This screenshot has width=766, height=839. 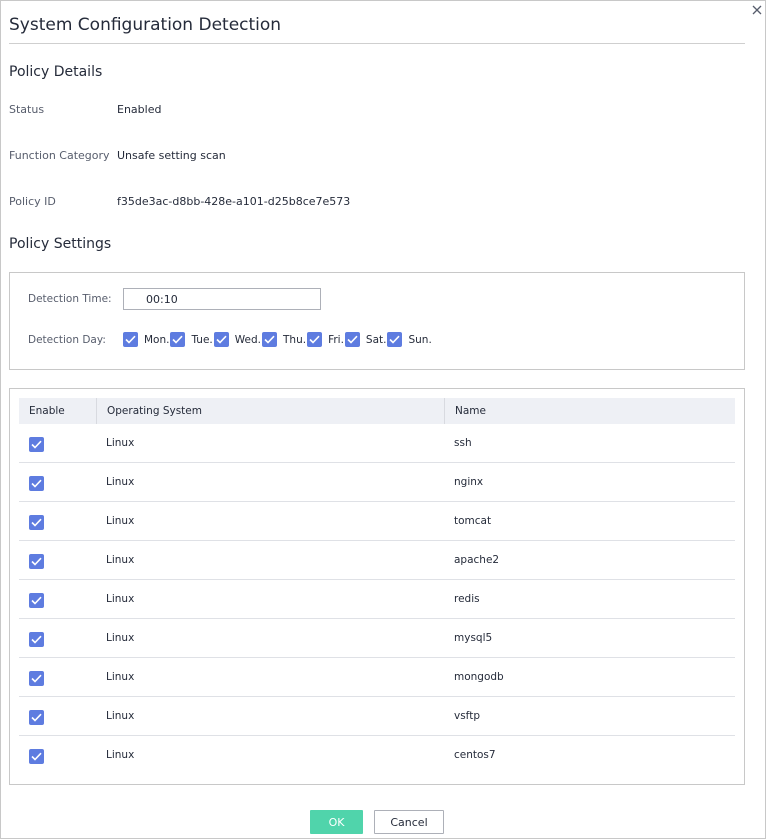 What do you see at coordinates (473, 521) in the screenshot?
I see `name-cell: tomcat` at bounding box center [473, 521].